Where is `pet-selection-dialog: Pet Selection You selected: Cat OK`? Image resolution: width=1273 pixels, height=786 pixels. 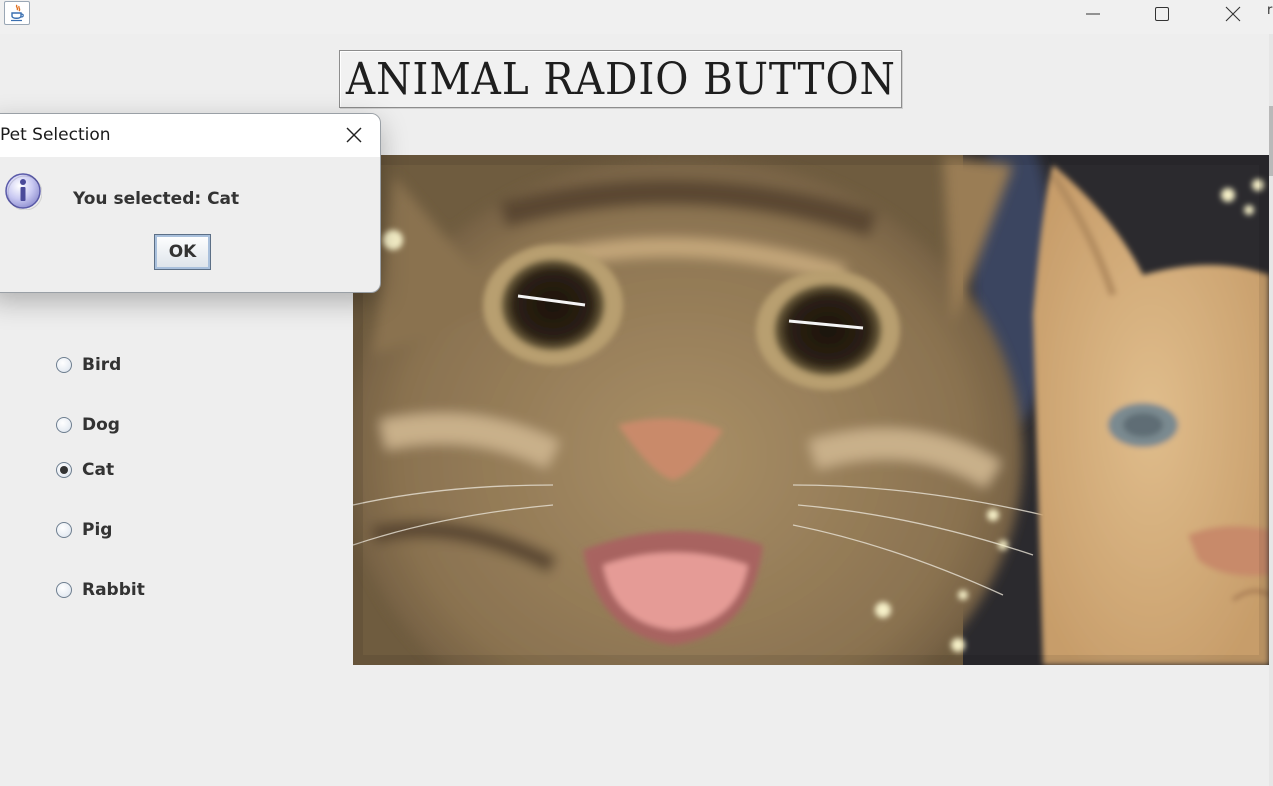 pet-selection-dialog: Pet Selection You selected: Cat OK is located at coordinates (190, 203).